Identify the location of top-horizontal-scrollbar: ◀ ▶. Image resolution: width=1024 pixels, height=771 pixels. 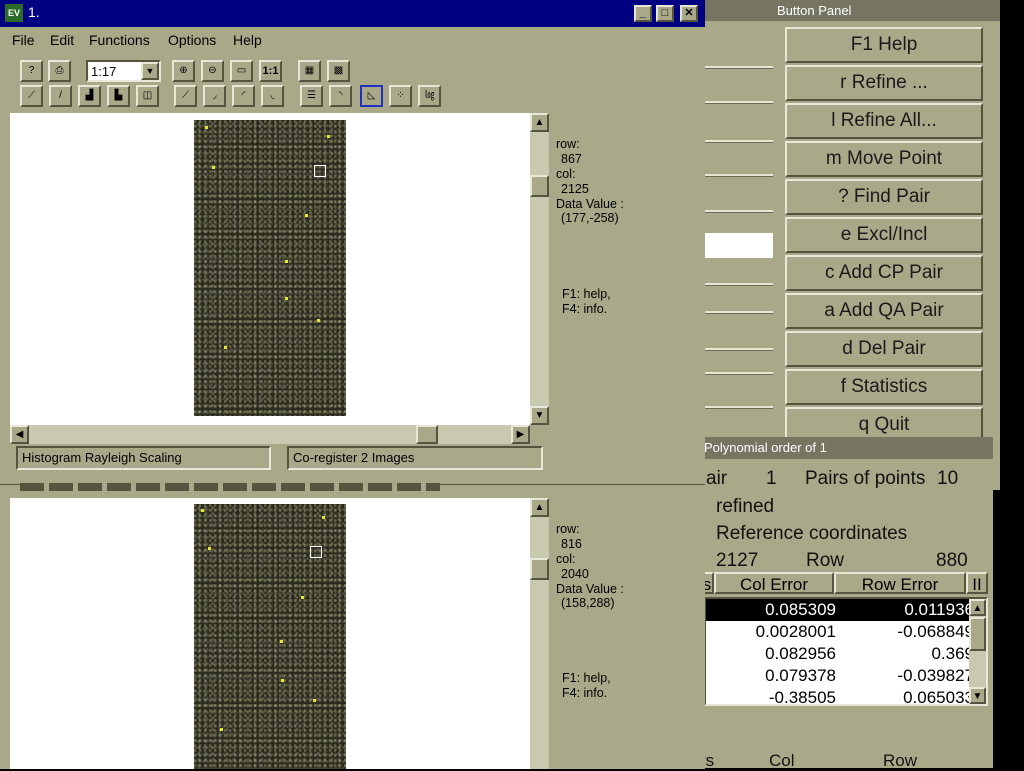
(270, 434).